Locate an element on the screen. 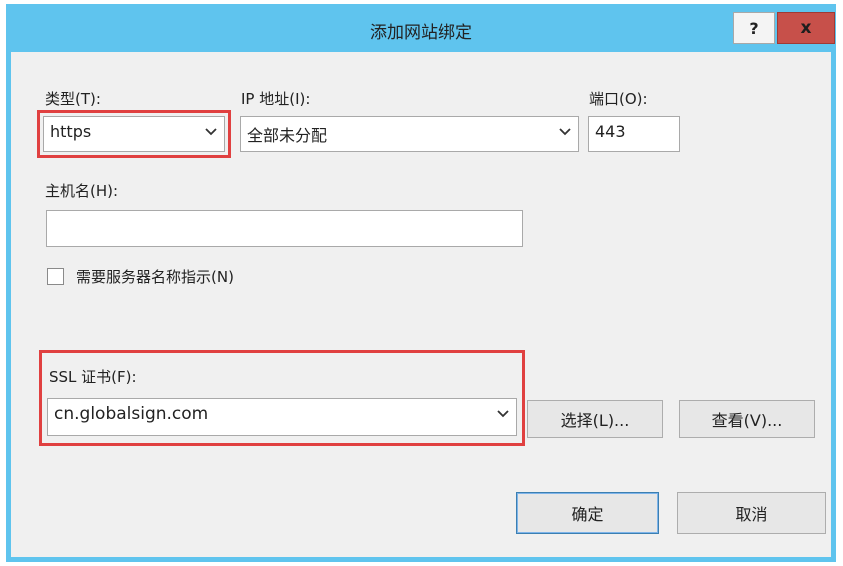  type-label: 类型(T): is located at coordinates (73, 99).